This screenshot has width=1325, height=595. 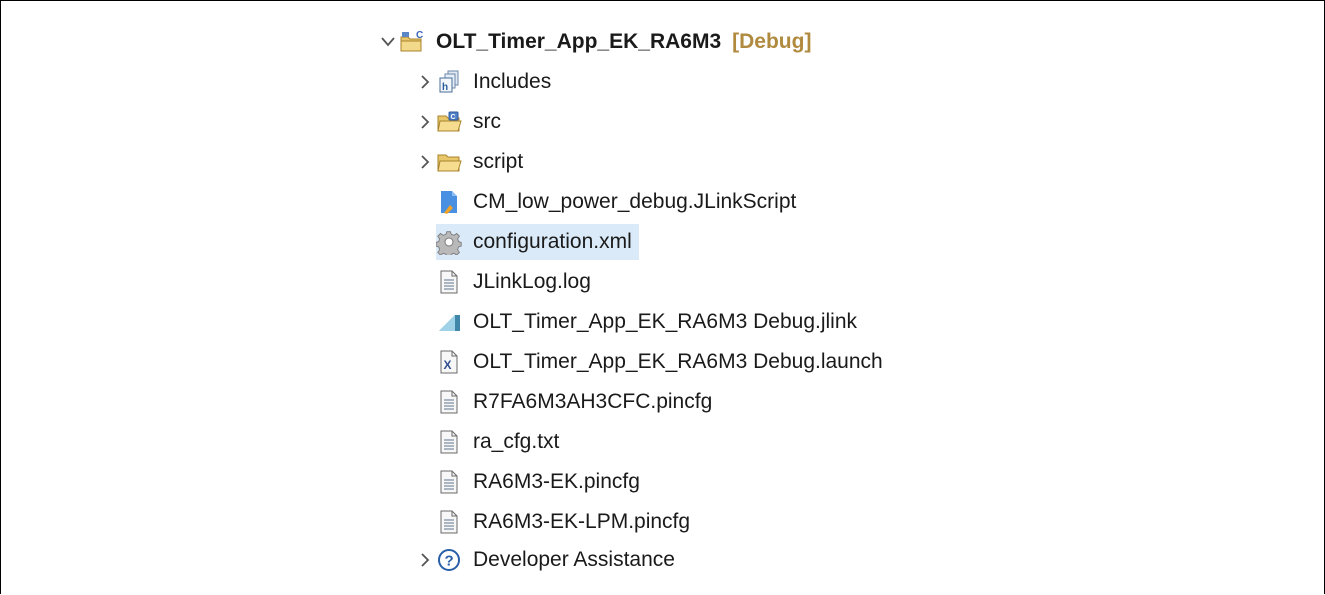 I want to click on gear-icon, so click(x=449, y=242).